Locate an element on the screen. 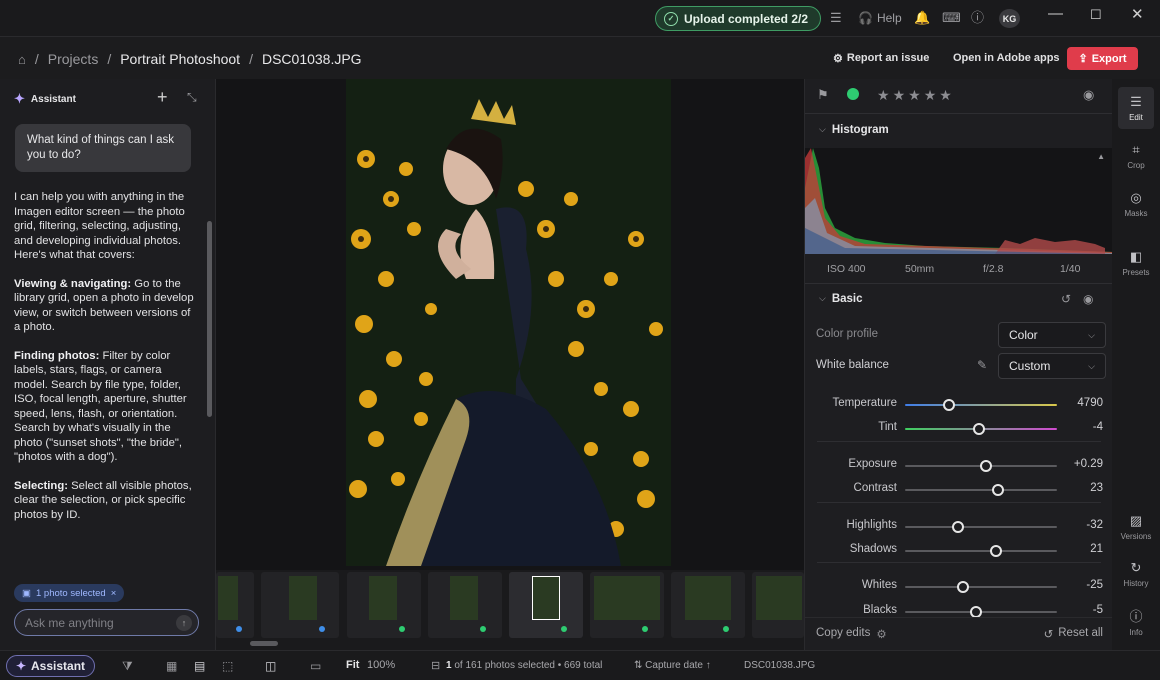 The height and width of the screenshot is (680, 1160). flag-icon: ⚑ is located at coordinates (823, 95).